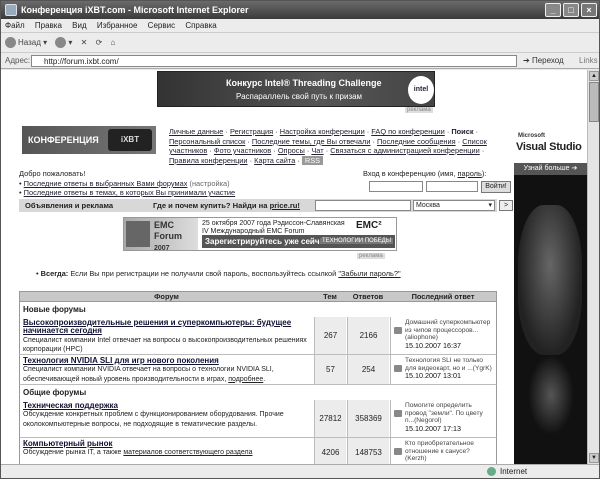  I want to click on ms-product: Visual Studio, so click(549, 147).